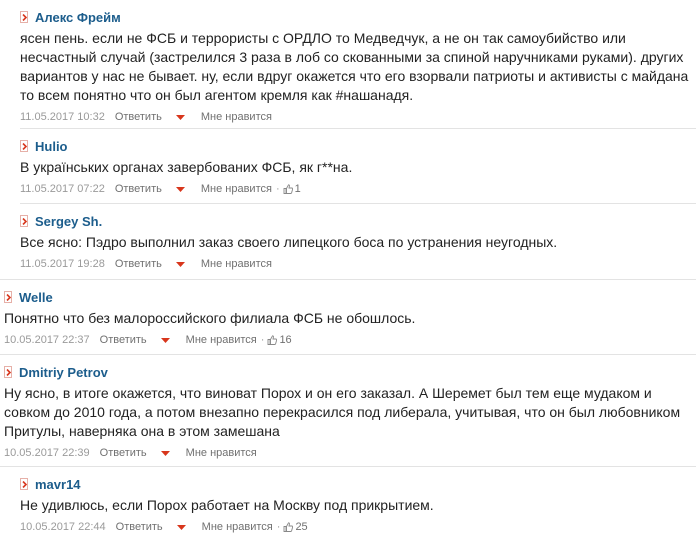  I want to click on comment-date: 10.05.2017 22:39, so click(47, 453).